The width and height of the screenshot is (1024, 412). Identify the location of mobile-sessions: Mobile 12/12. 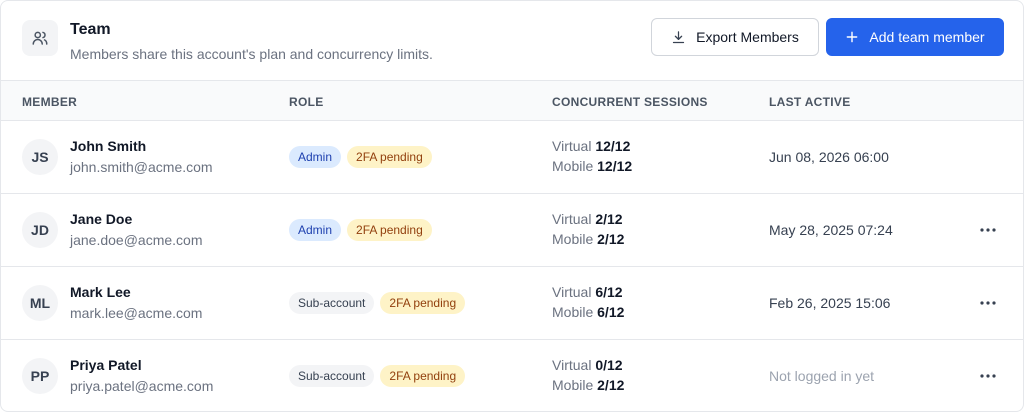
(592, 166).